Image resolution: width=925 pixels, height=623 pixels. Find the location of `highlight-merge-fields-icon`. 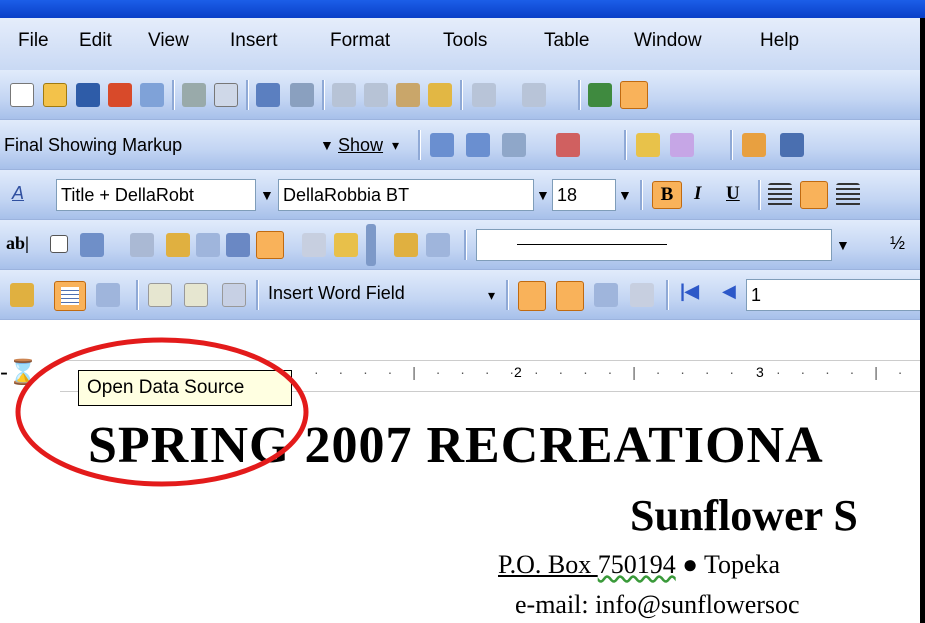

highlight-merge-fields-icon is located at coordinates (570, 296).